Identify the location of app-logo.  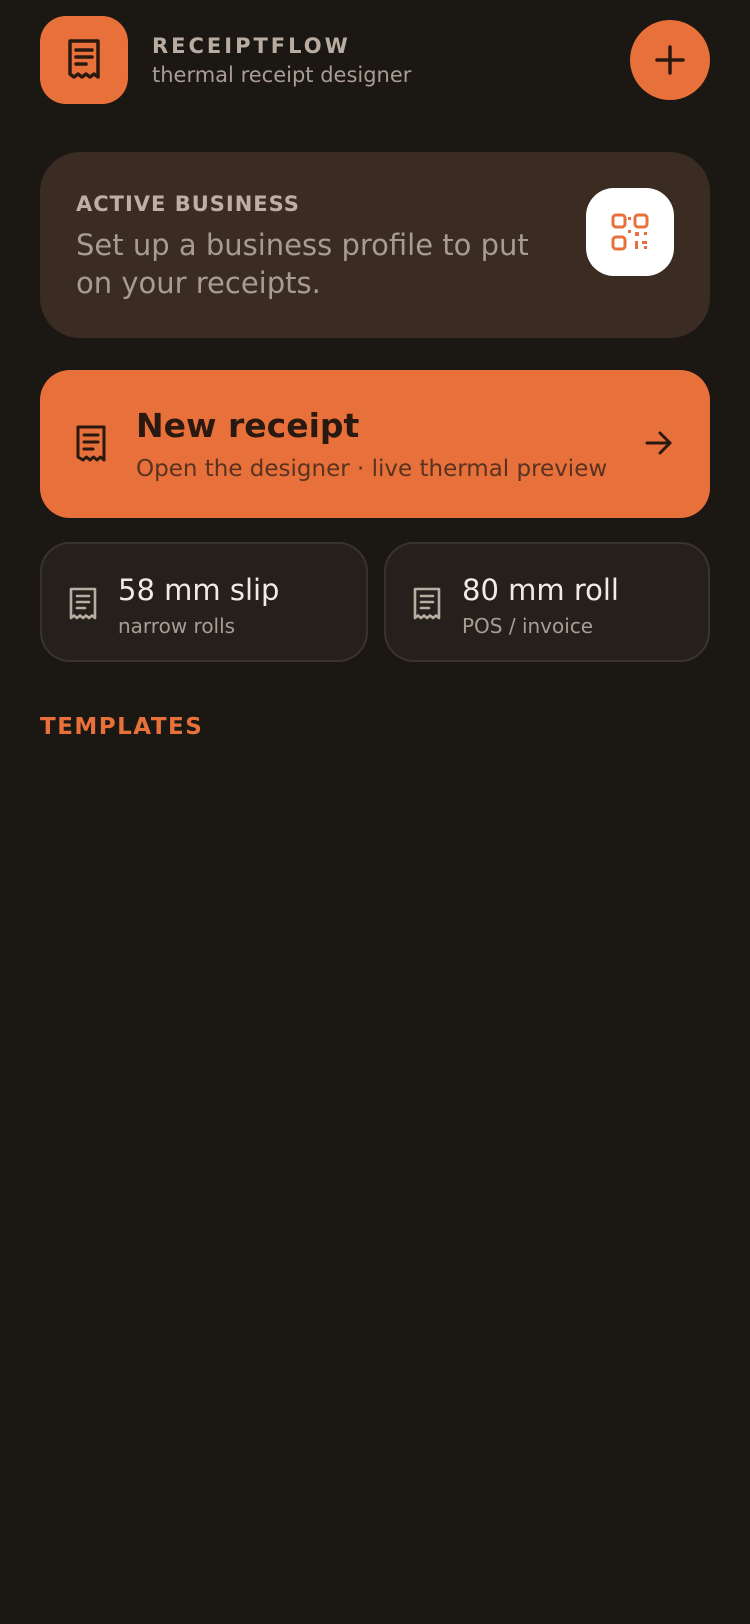
(84, 60).